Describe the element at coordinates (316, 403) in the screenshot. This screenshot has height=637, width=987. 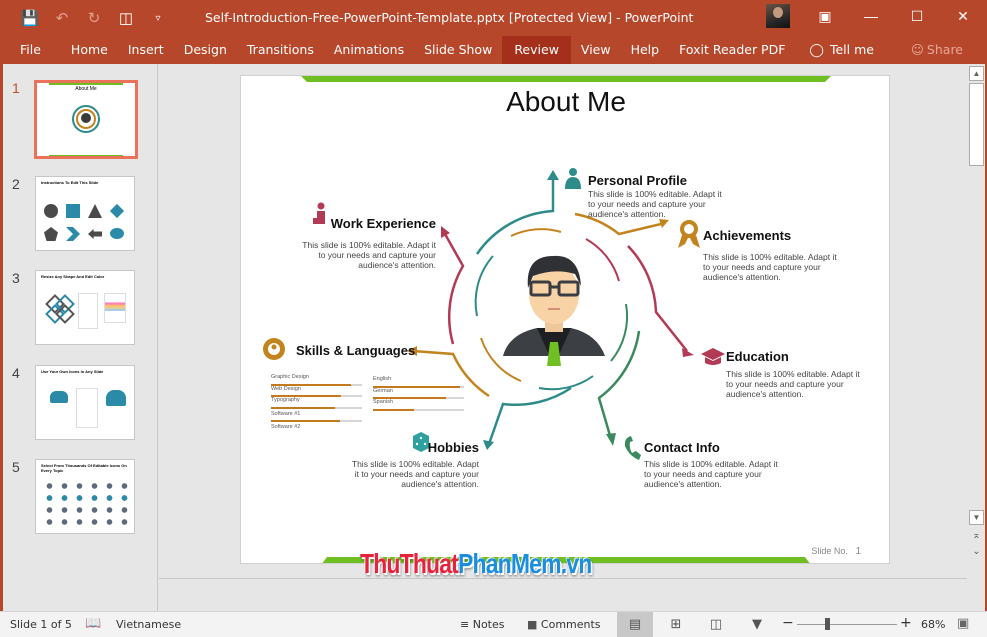
I see `skill-row: Typography` at that location.